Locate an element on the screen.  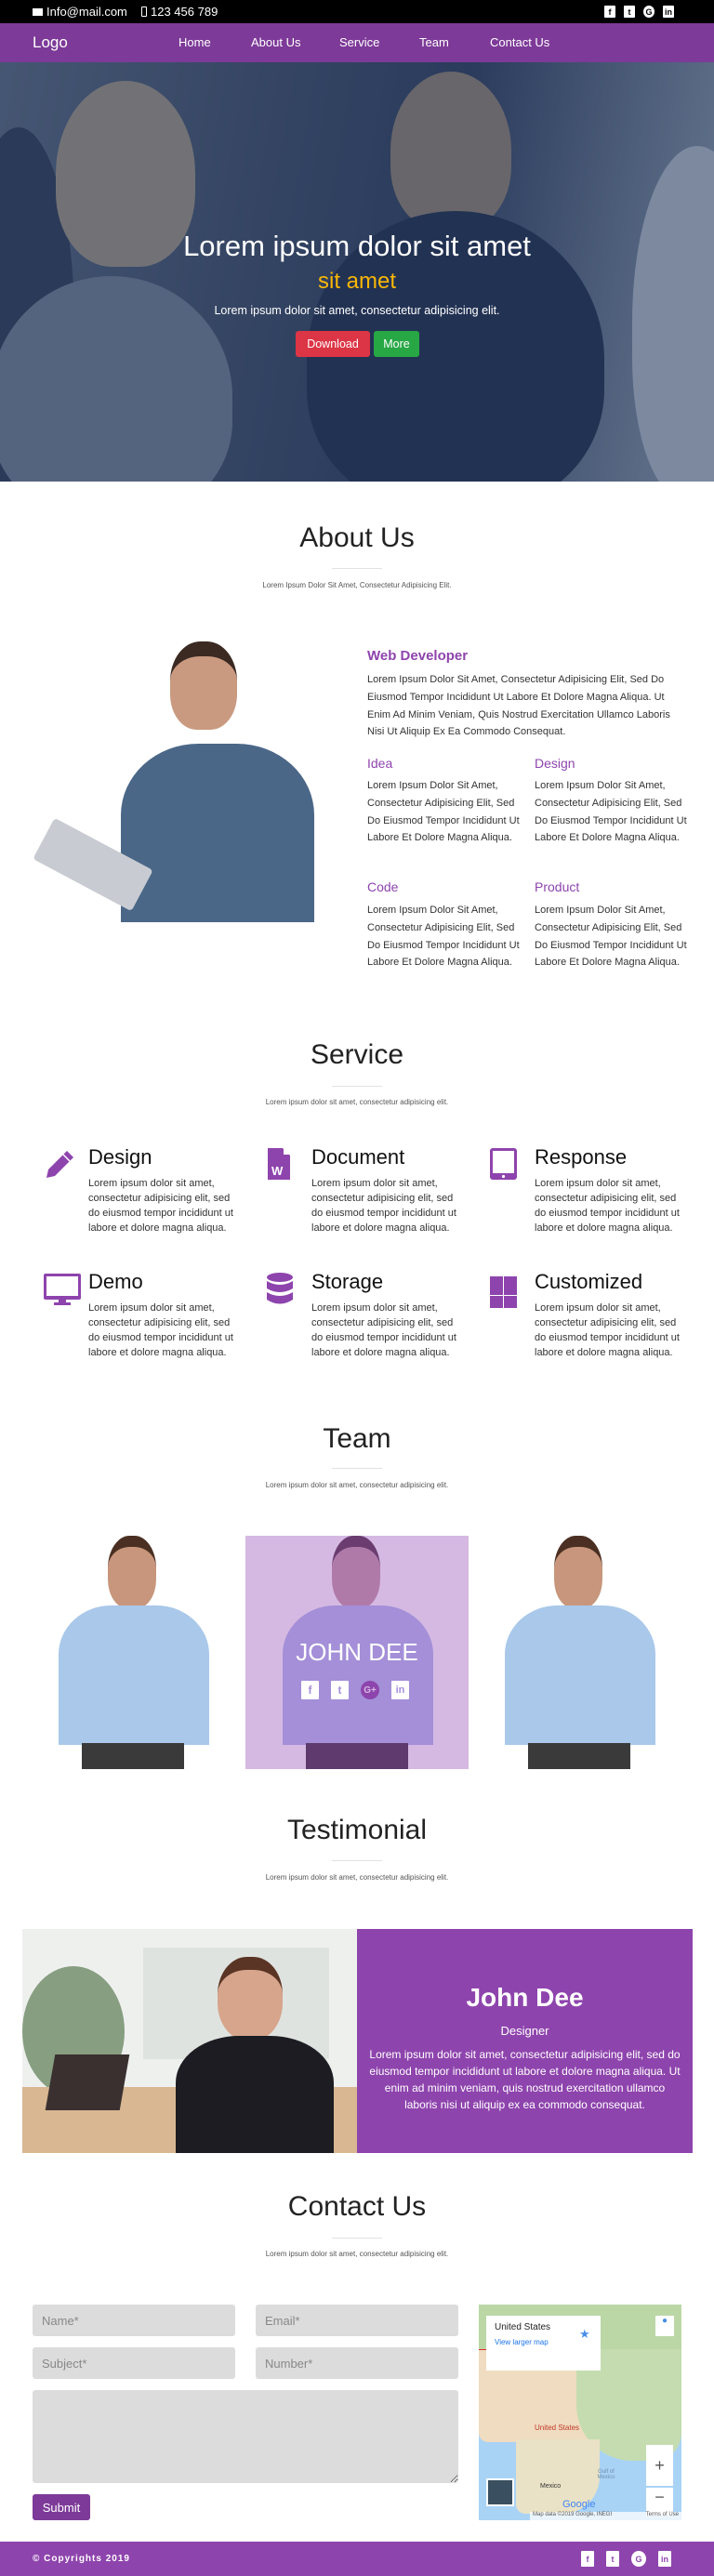
nav-about: About Us is located at coordinates (275, 42).